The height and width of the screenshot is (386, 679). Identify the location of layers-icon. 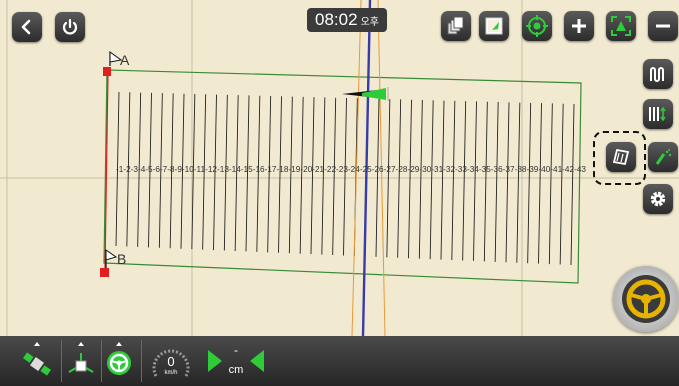
(455, 25).